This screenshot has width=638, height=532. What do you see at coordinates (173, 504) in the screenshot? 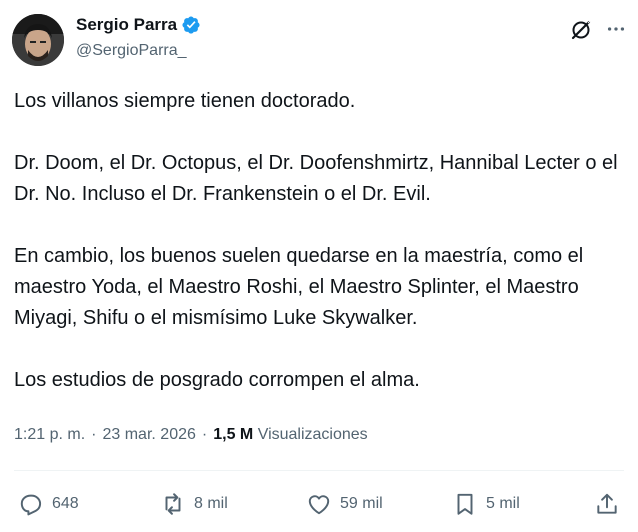
I see `repost-icon` at bounding box center [173, 504].